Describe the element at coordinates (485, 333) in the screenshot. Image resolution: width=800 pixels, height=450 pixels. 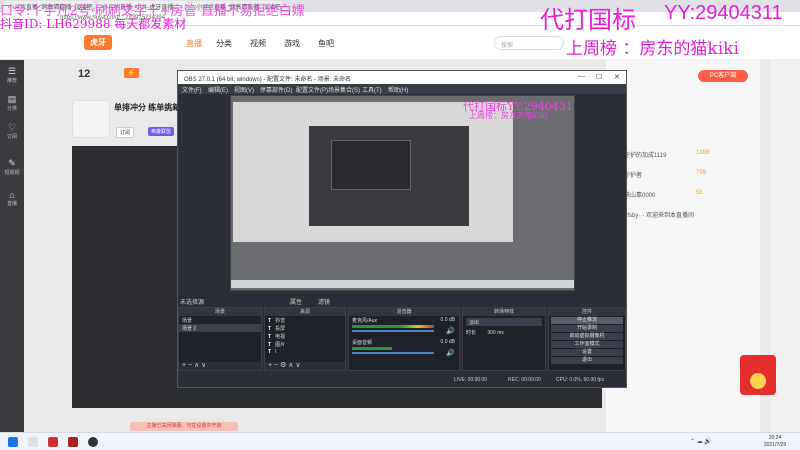
I see `duration-row: 时长 300 ms` at that location.